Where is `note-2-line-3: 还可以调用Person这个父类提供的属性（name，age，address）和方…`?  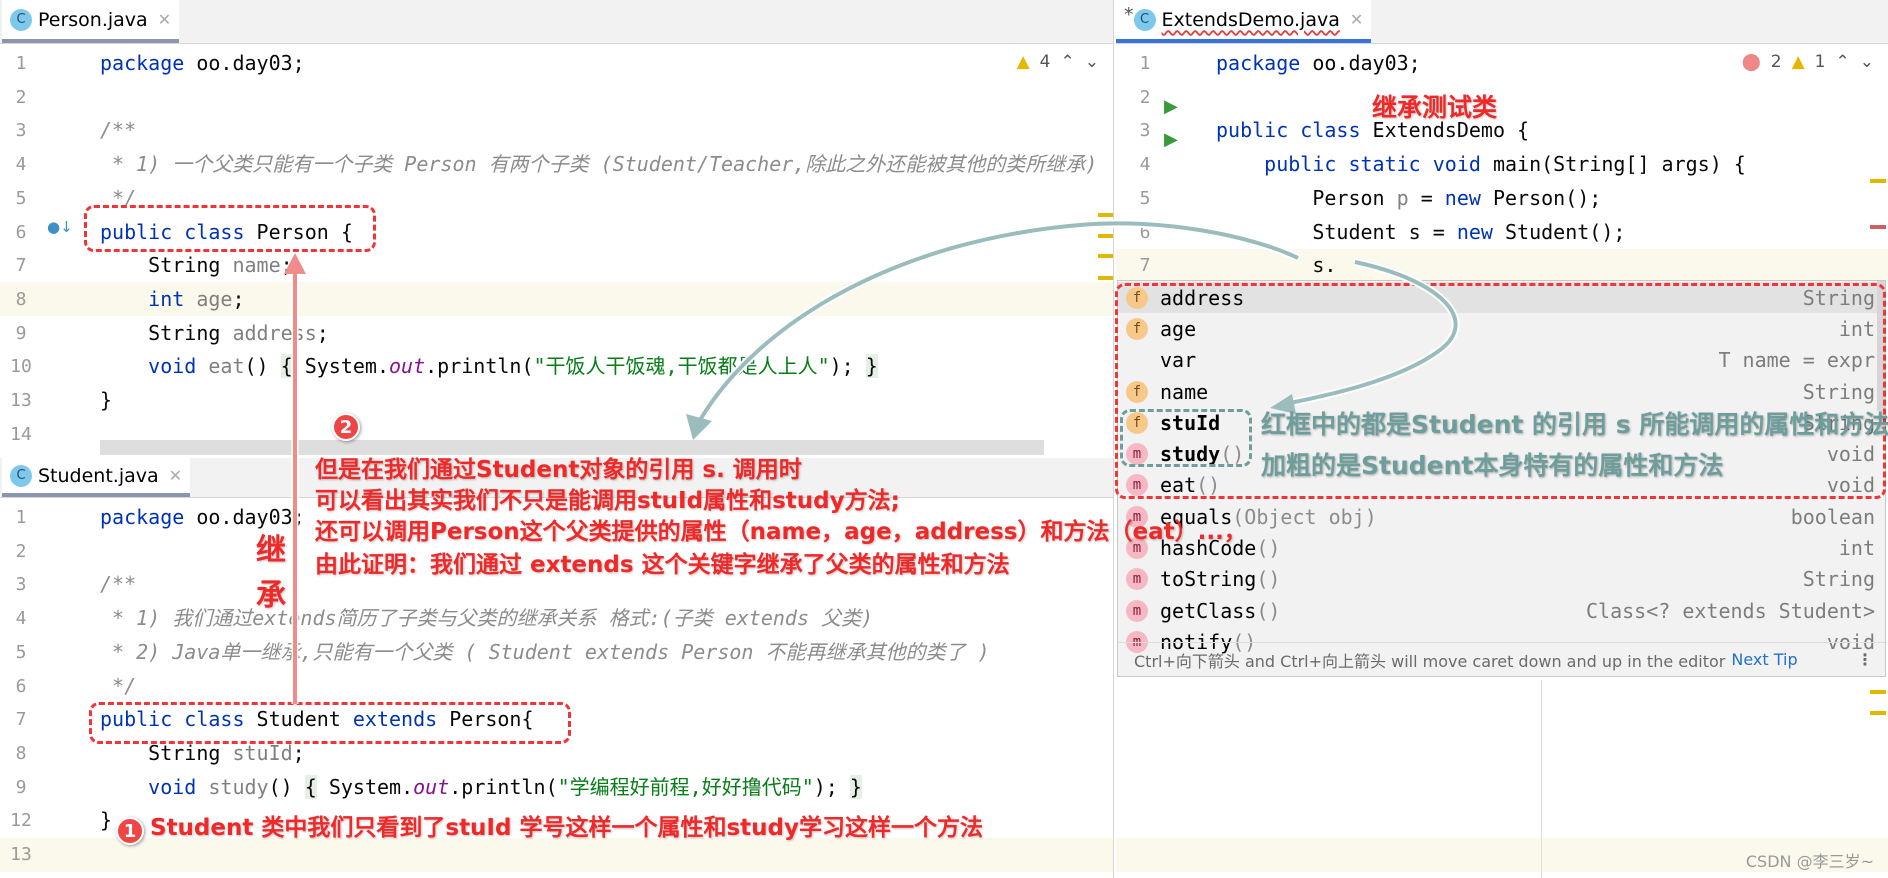 note-2-line-3: 还可以调用Person这个父类提供的属性（name，age，address）和方… is located at coordinates (781, 532).